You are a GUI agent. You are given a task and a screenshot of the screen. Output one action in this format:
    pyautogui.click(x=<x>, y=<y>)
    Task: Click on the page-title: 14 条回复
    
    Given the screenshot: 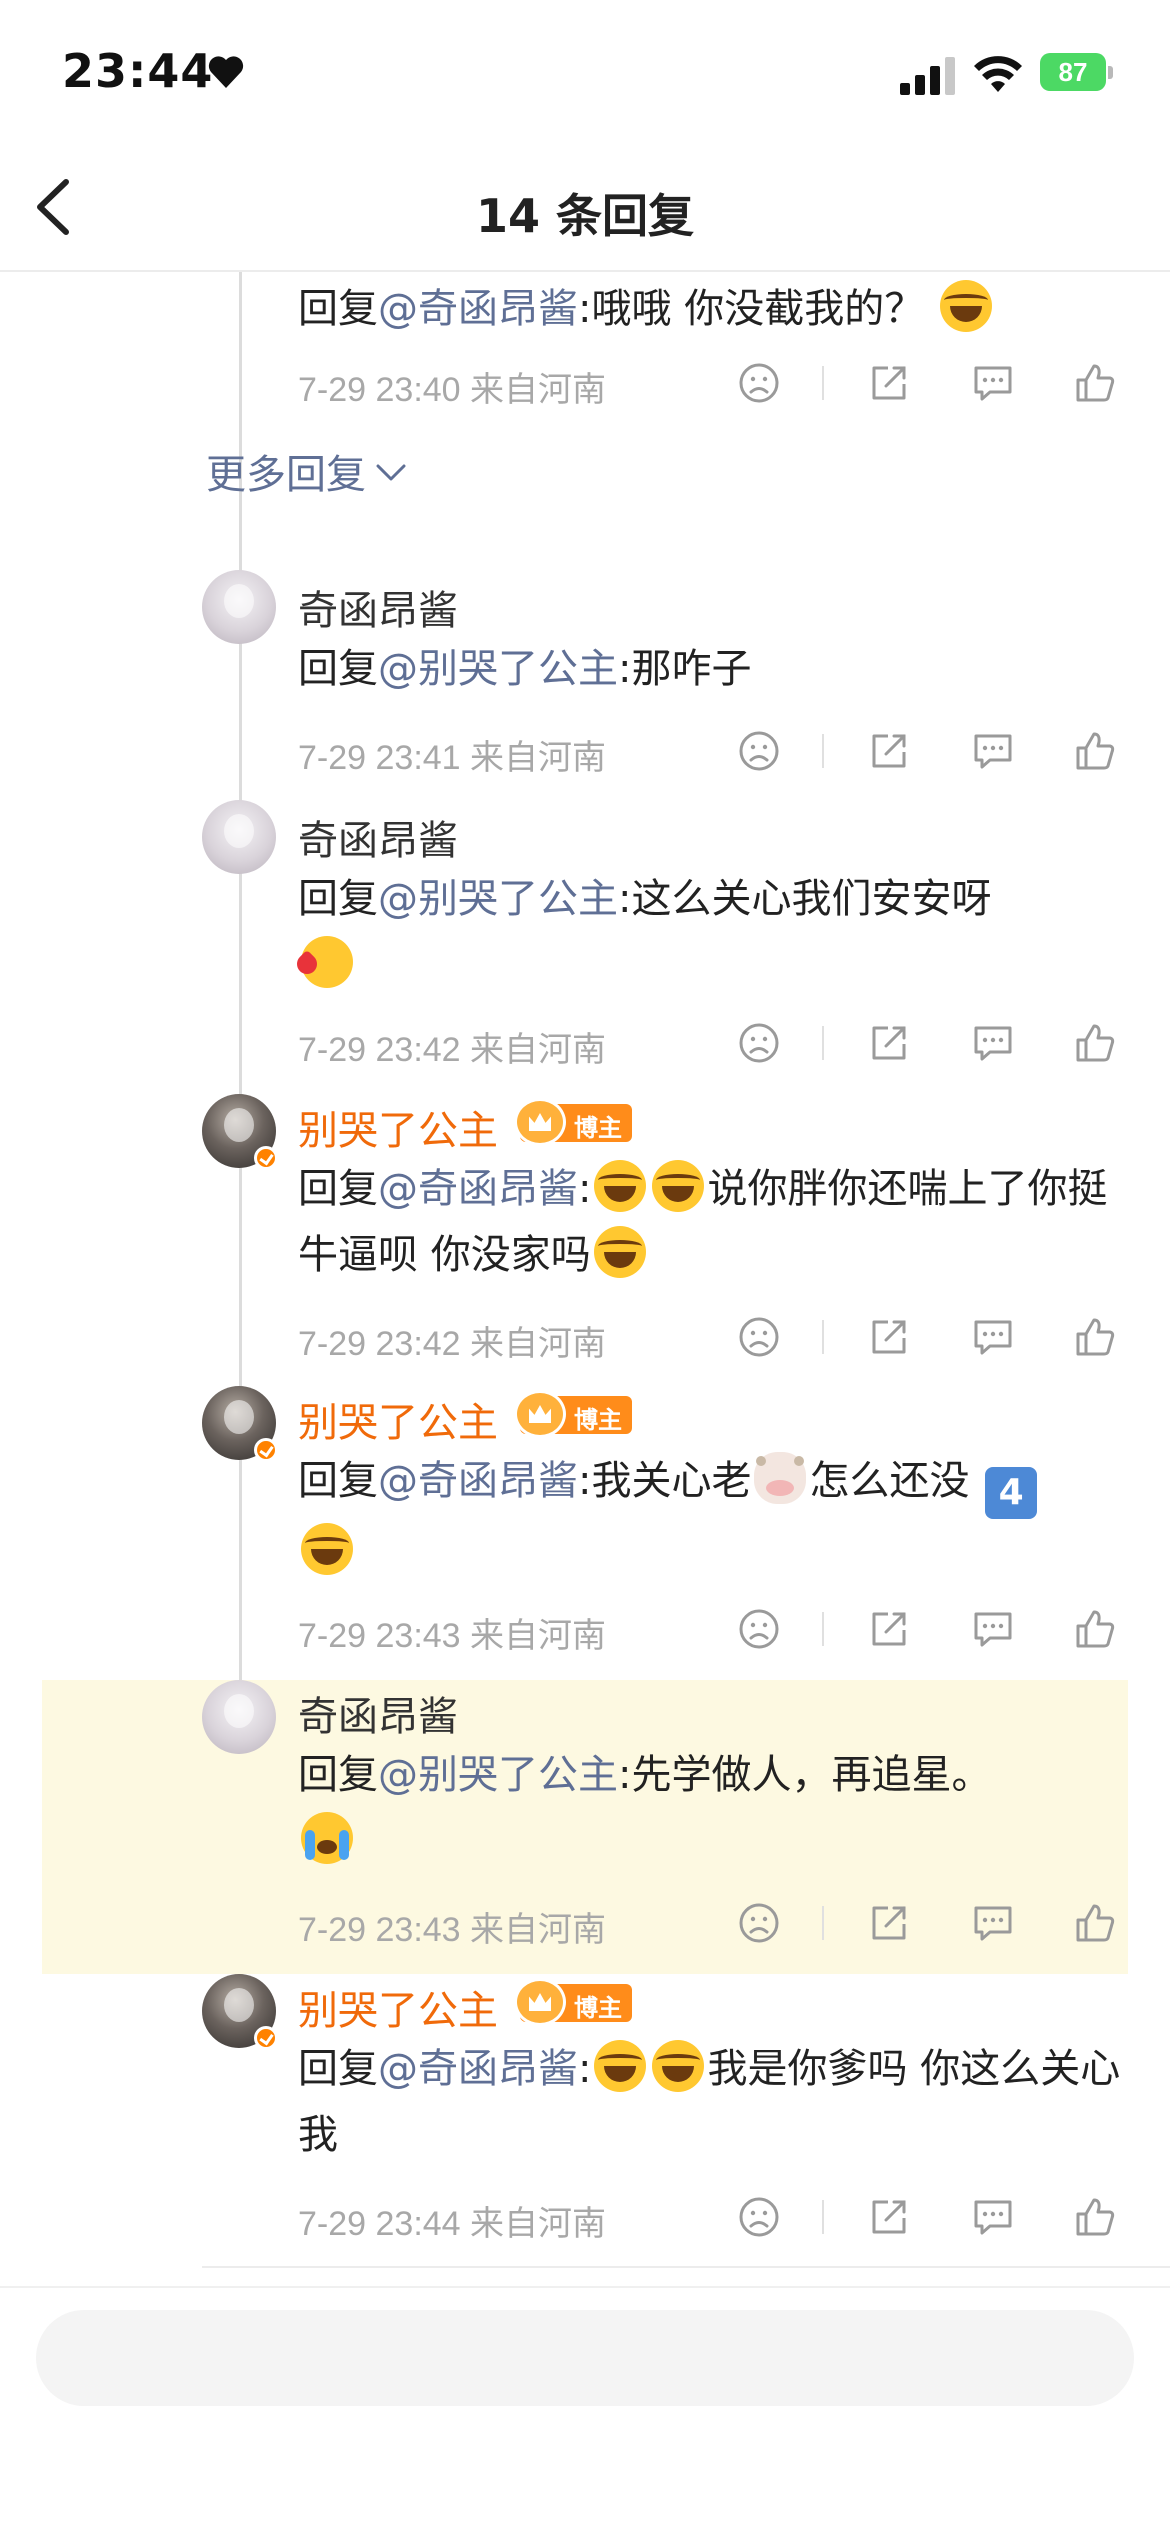 What is the action you would take?
    pyautogui.click(x=585, y=216)
    